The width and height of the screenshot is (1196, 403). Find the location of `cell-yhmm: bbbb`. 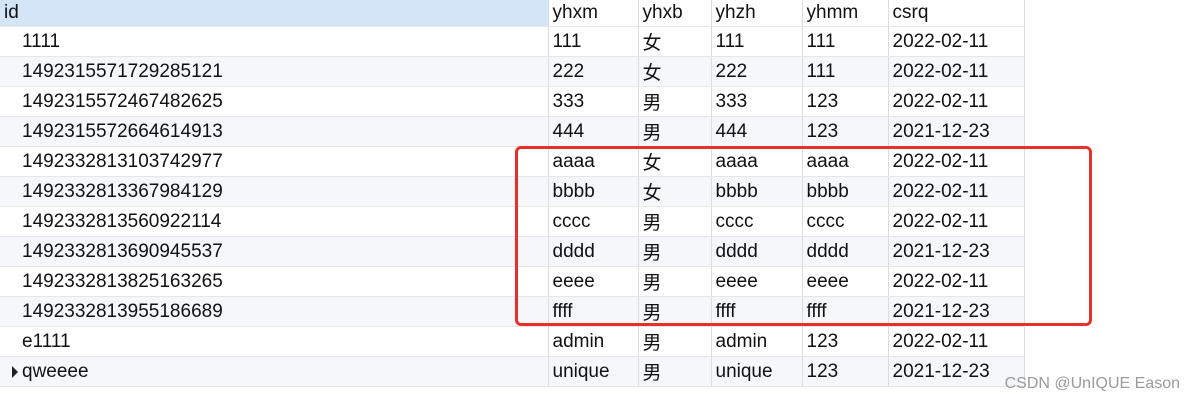

cell-yhmm: bbbb is located at coordinates (845, 191).